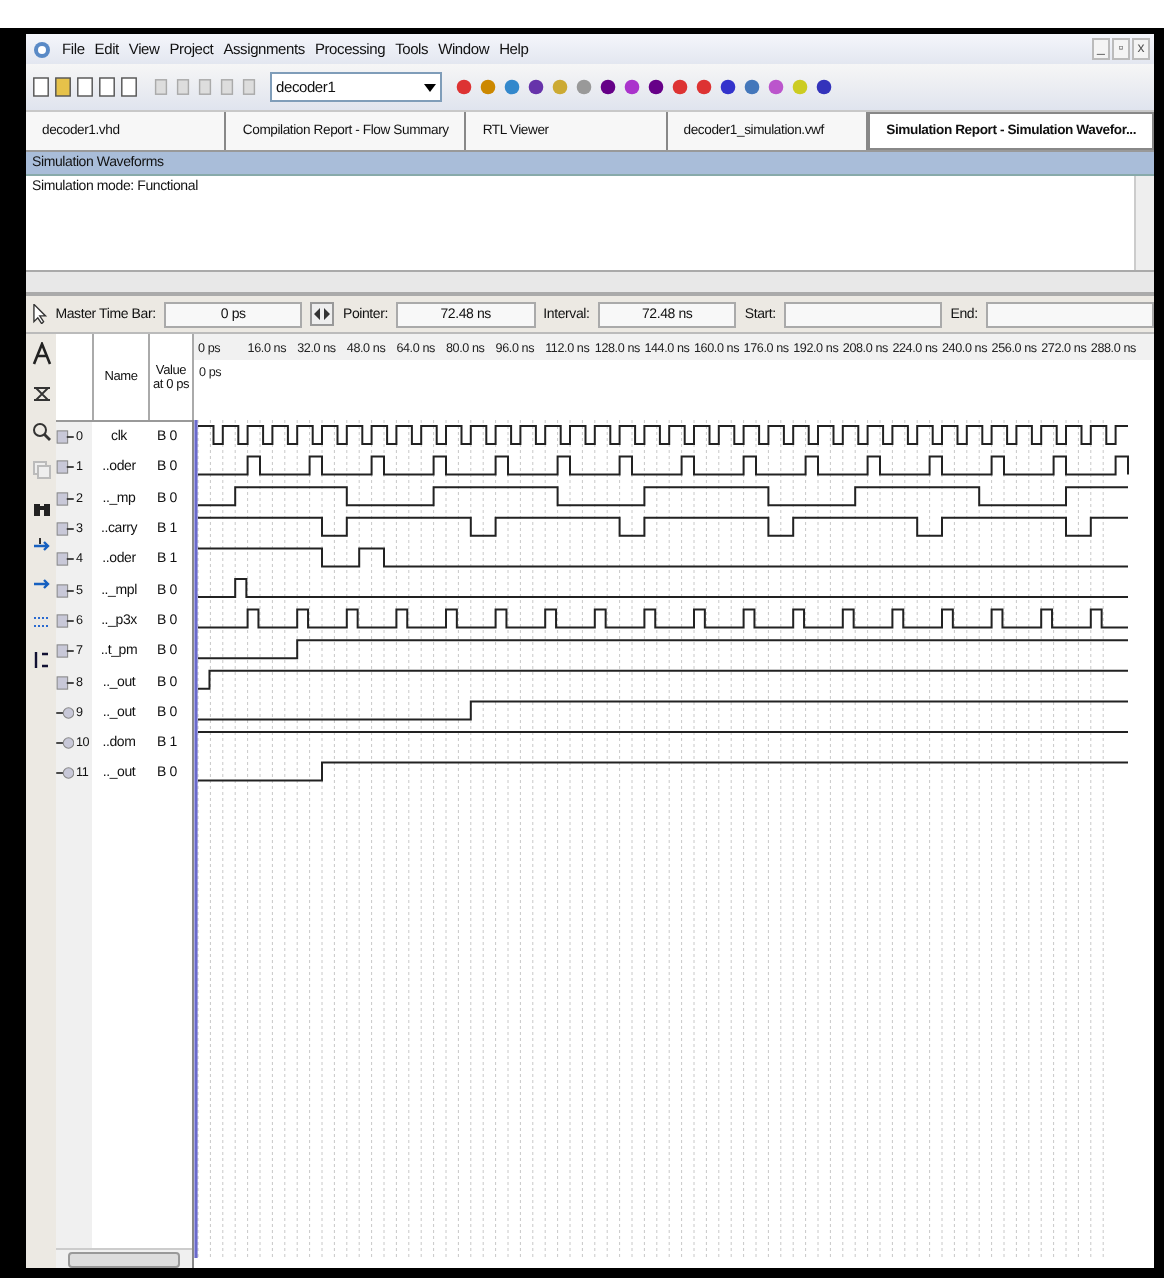 The width and height of the screenshot is (1164, 1278). Describe the element at coordinates (863, 314) in the screenshot. I see `start-field` at that location.